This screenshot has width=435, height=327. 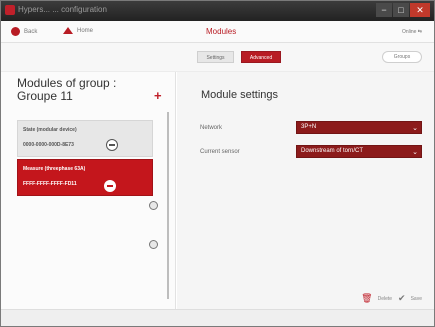 I want to click on network-label: Network, so click(x=211, y=128).